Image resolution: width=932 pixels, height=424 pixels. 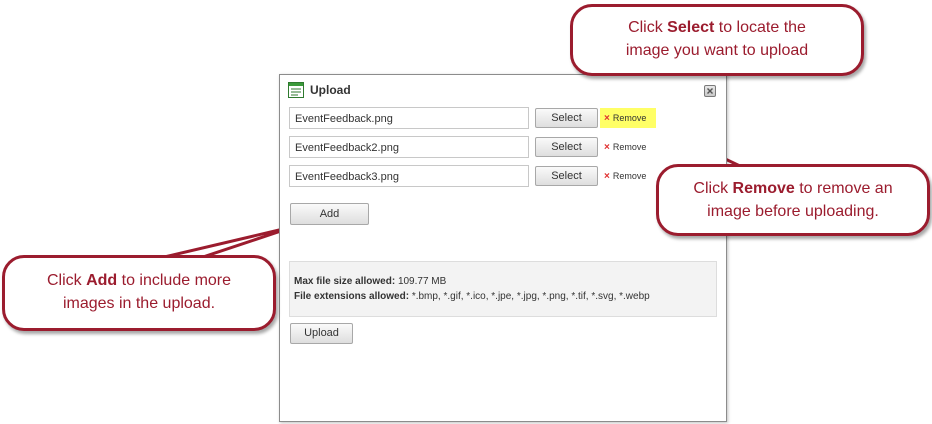 I want to click on select-callout-line1: Click Select to locate the, so click(x=717, y=27).